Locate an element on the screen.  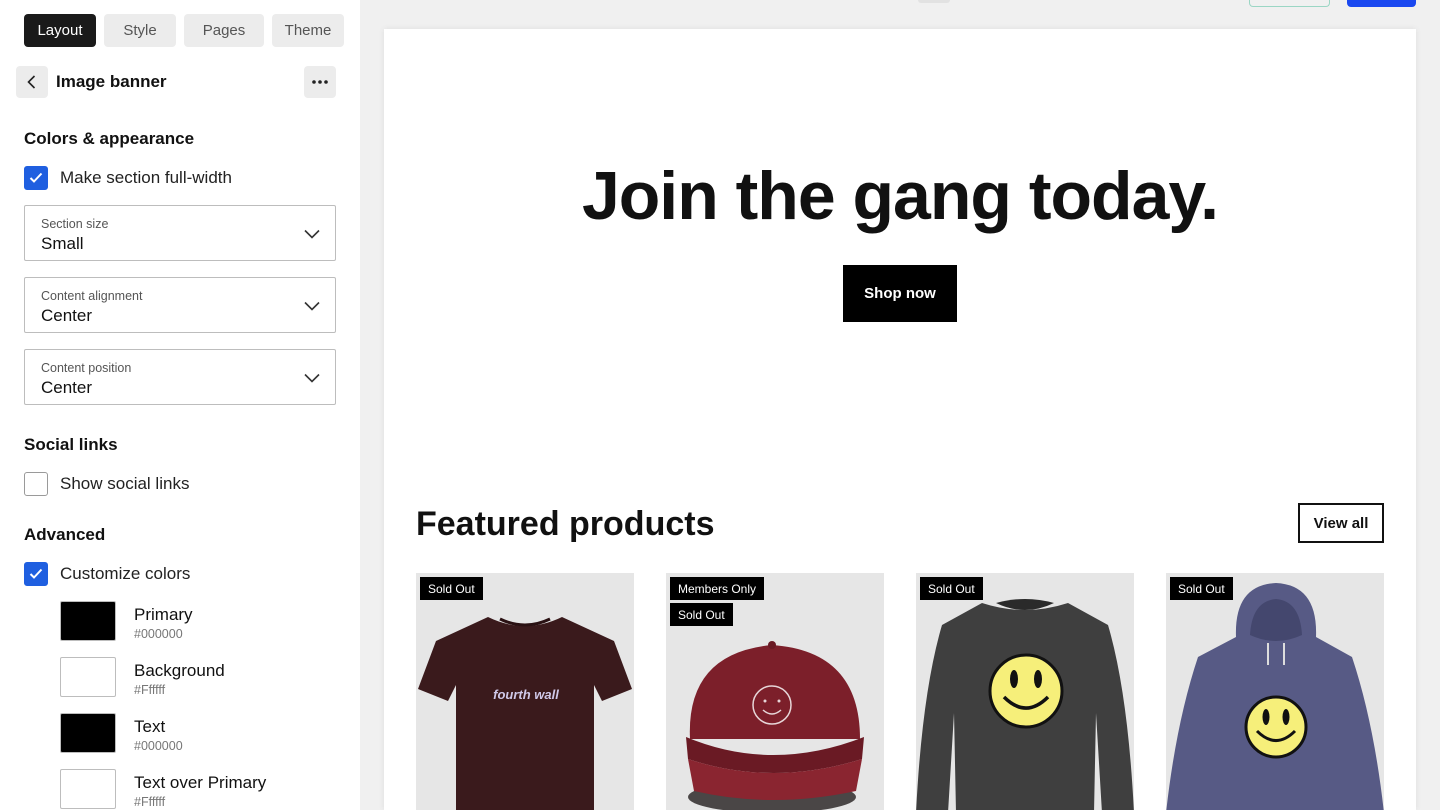
full-width-checkbox is located at coordinates (36, 178).